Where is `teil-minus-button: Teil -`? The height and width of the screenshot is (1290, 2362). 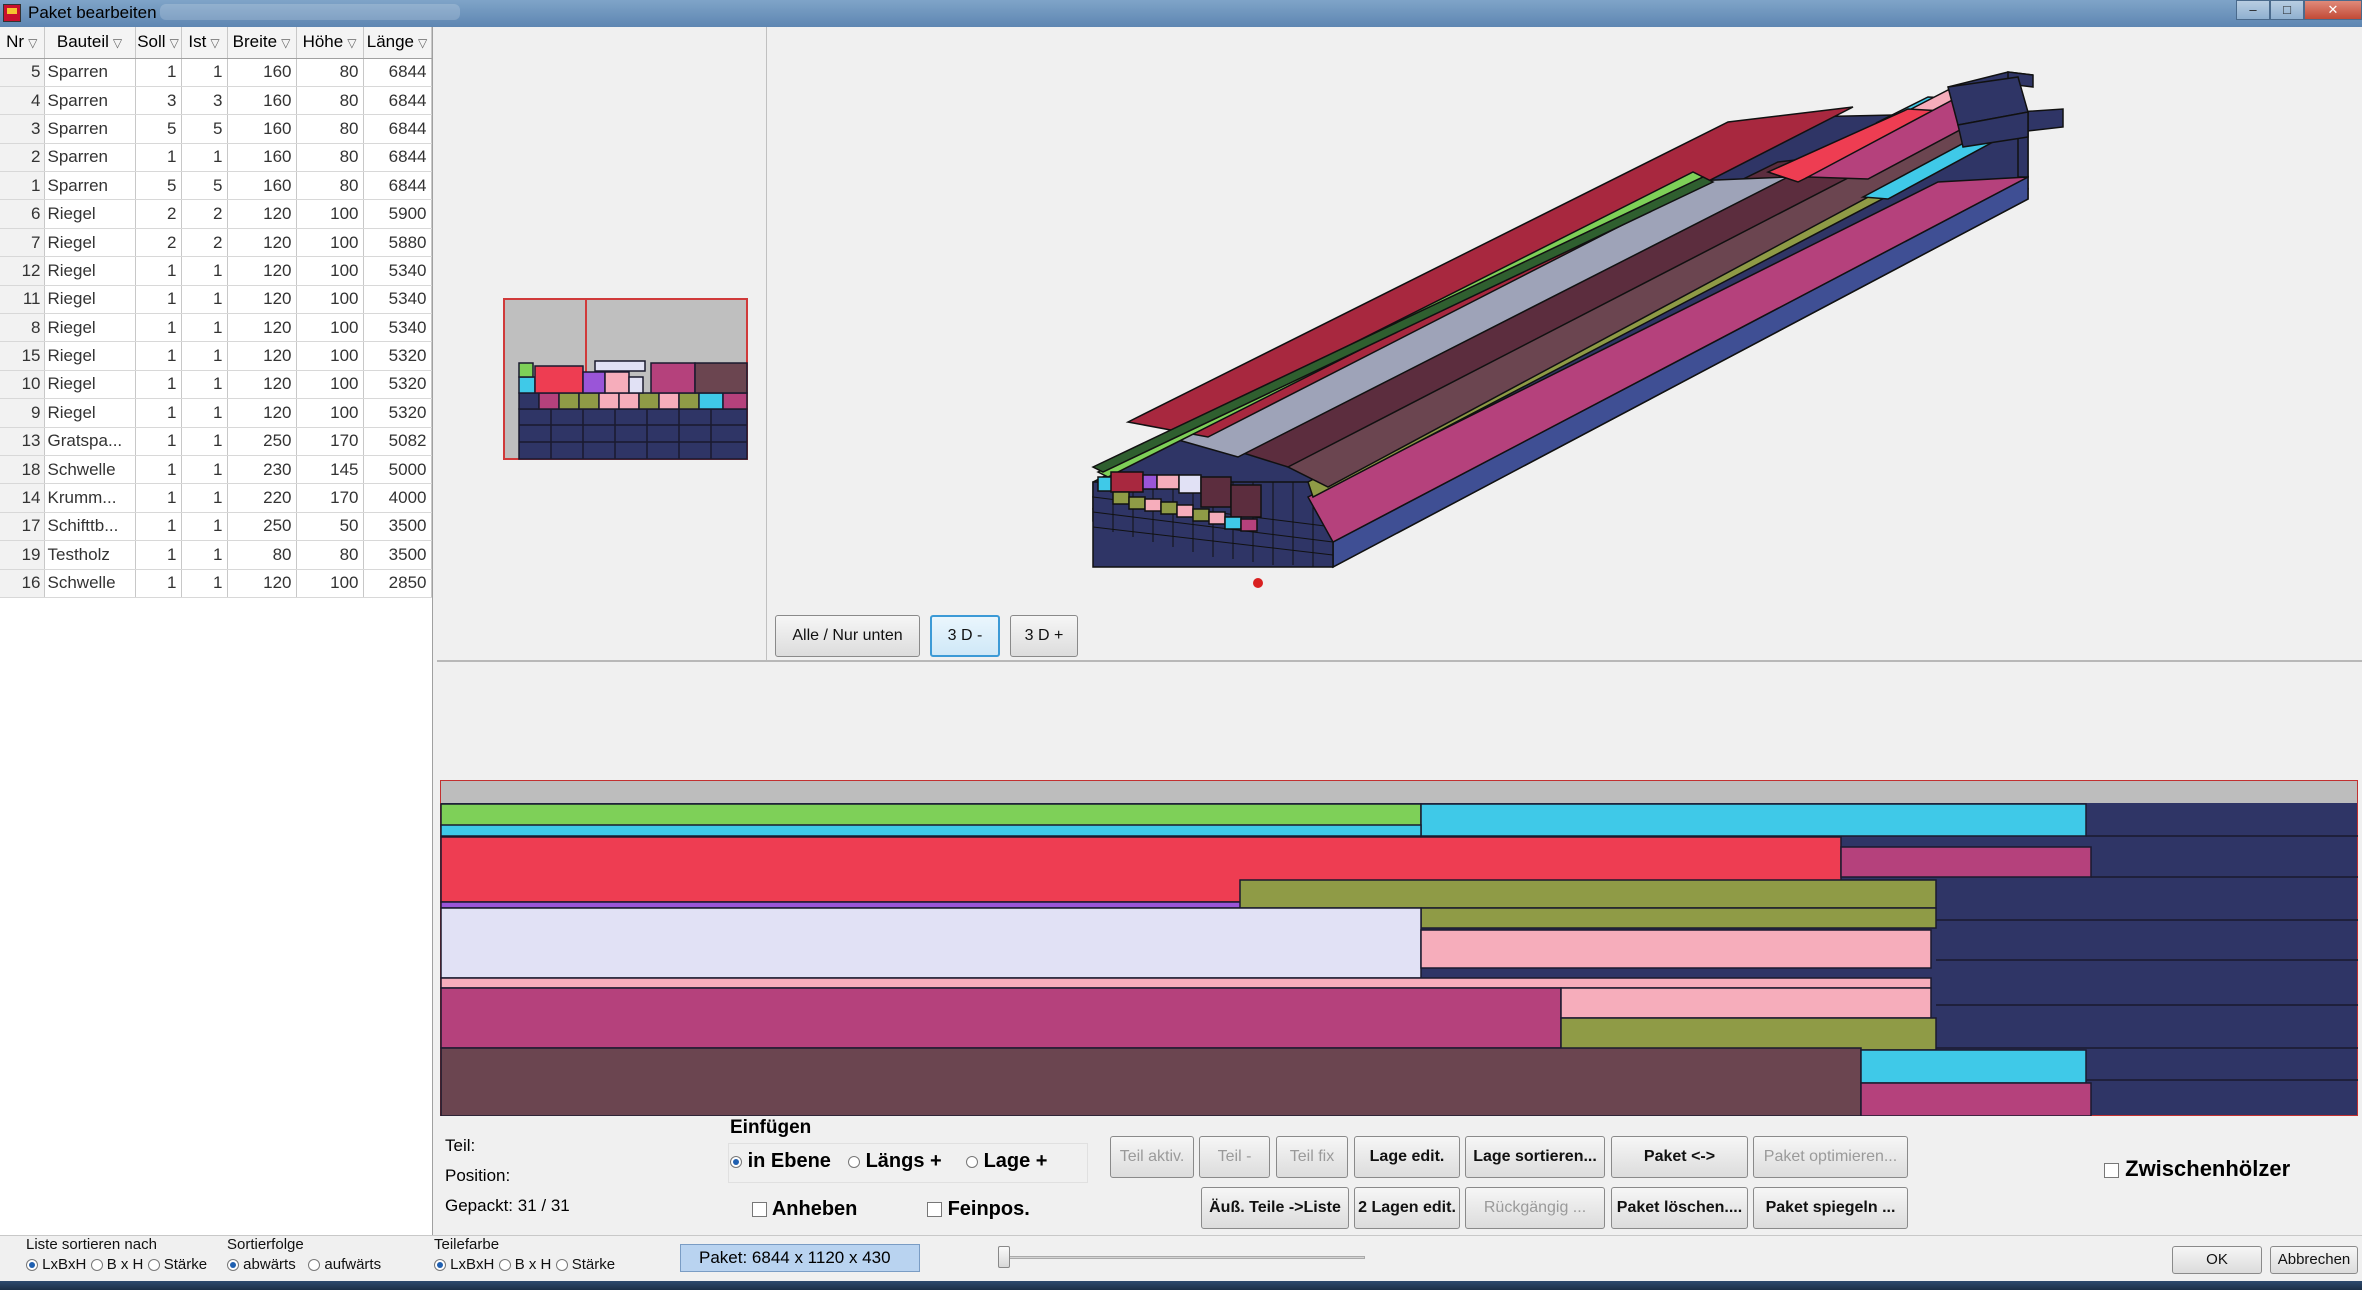 teil-minus-button: Teil - is located at coordinates (1234, 1157).